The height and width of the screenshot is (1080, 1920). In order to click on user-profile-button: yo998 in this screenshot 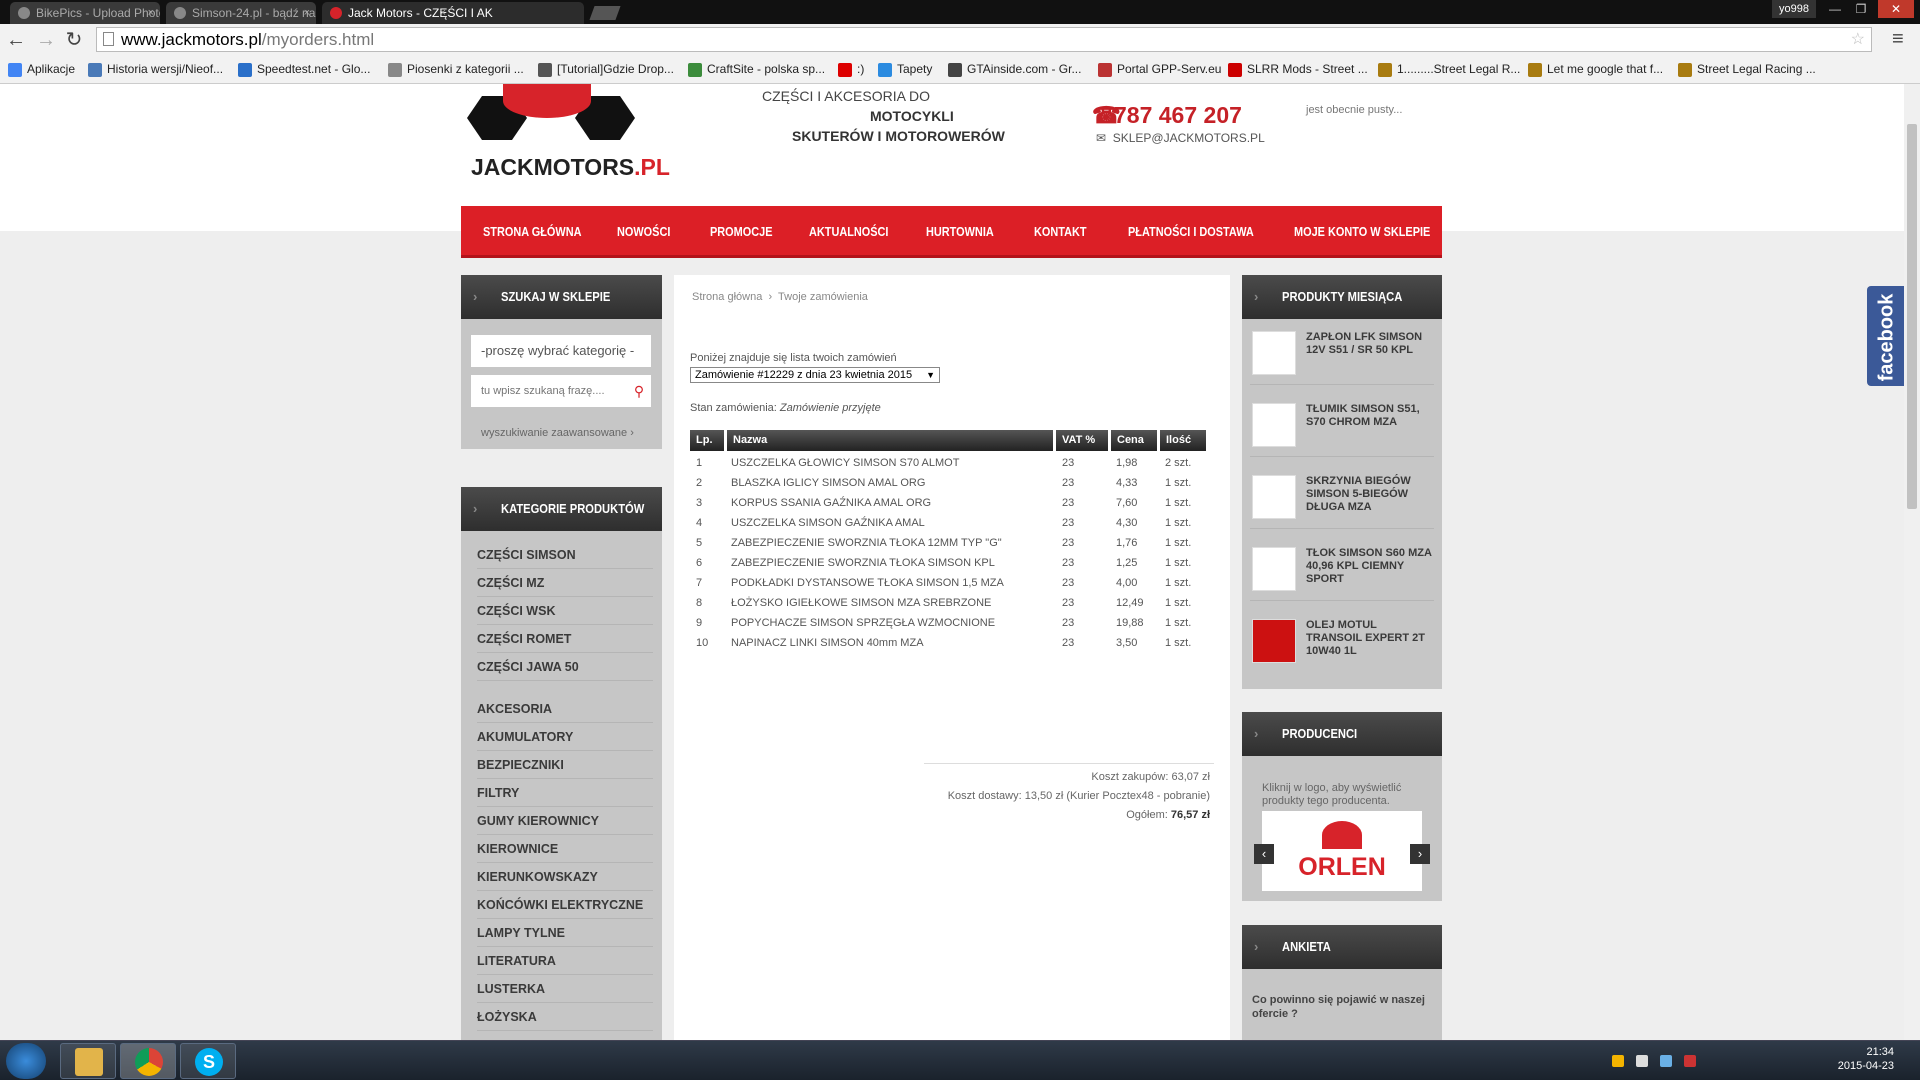, I will do `click(1794, 9)`.